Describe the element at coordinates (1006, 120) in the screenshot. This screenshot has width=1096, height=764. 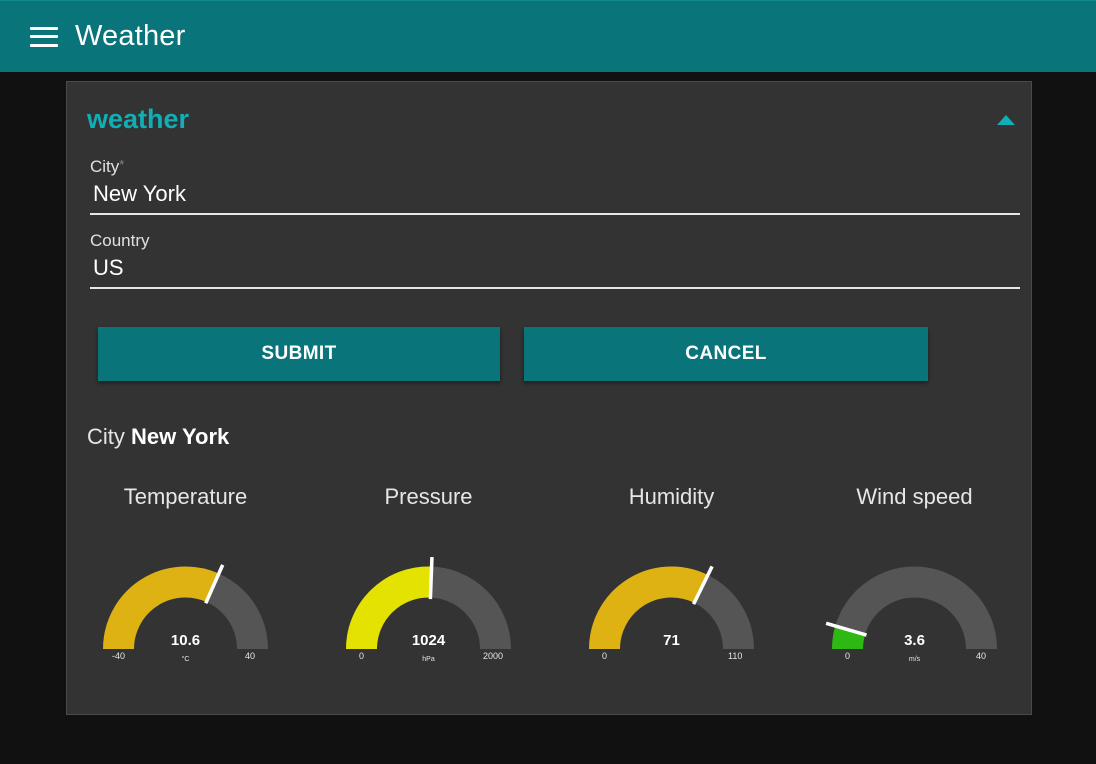
I see `collapse-up-icon` at that location.